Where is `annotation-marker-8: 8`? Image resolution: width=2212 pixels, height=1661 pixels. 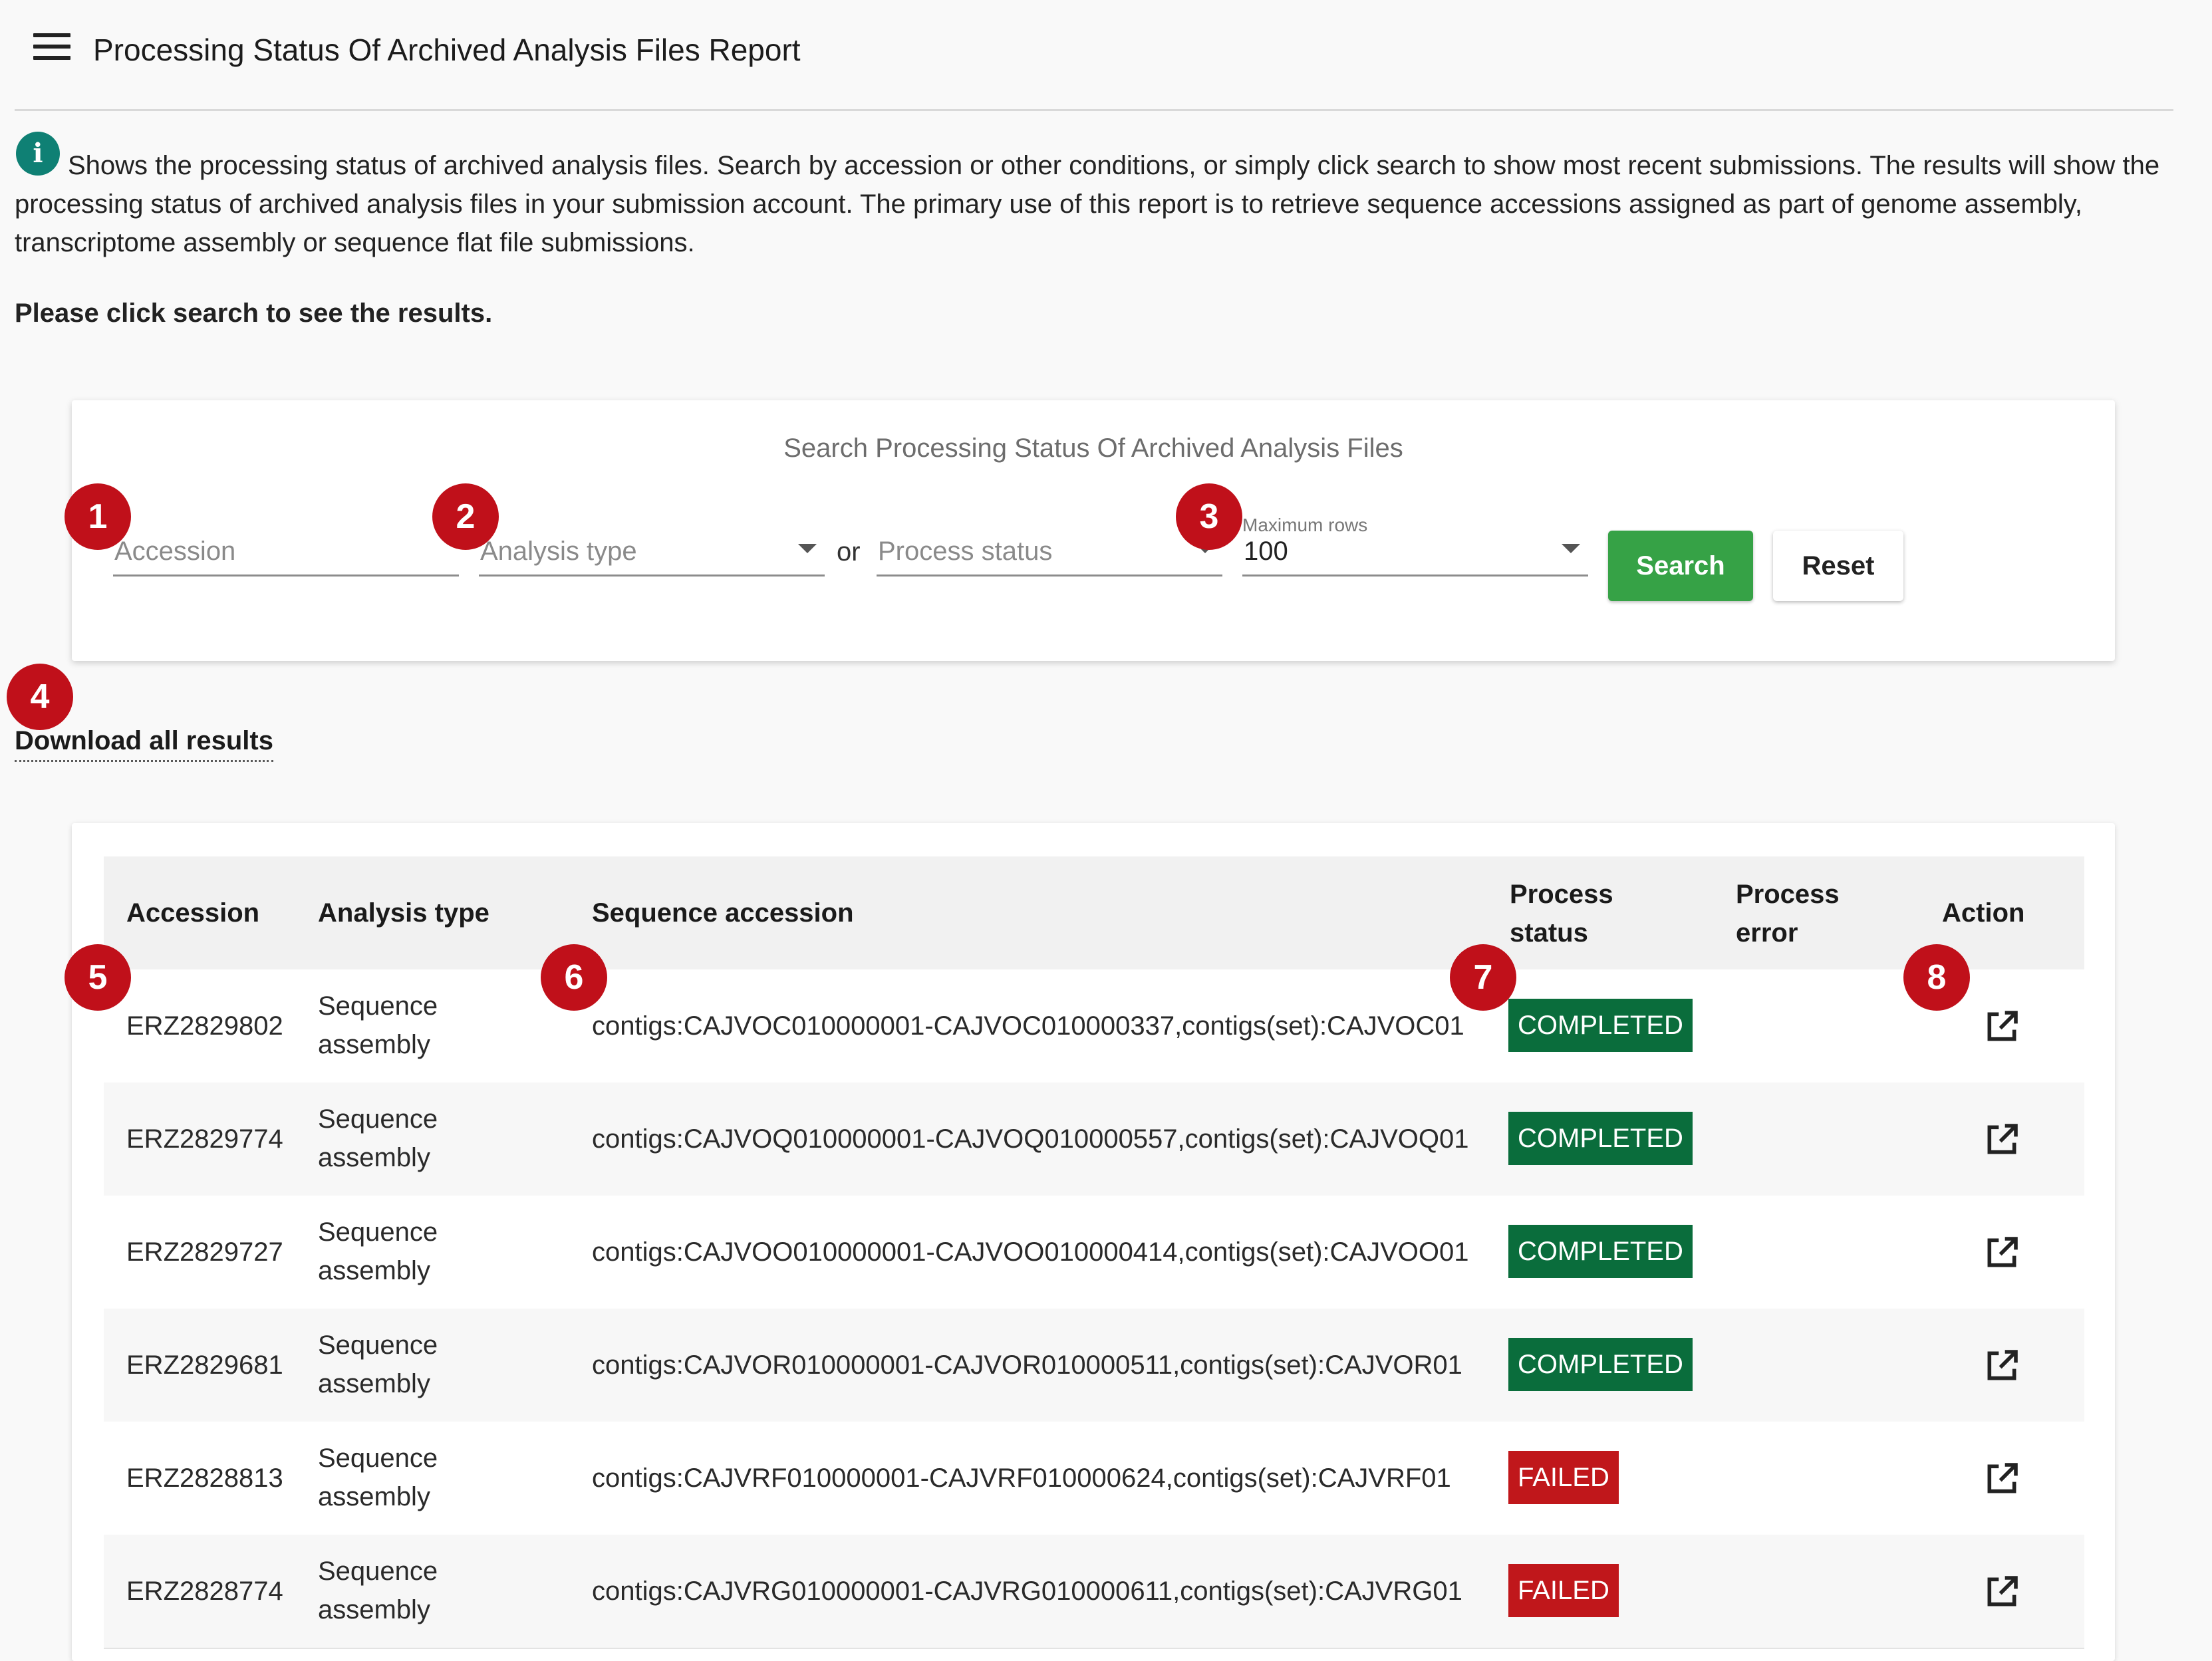
annotation-marker-8: 8 is located at coordinates (1936, 978).